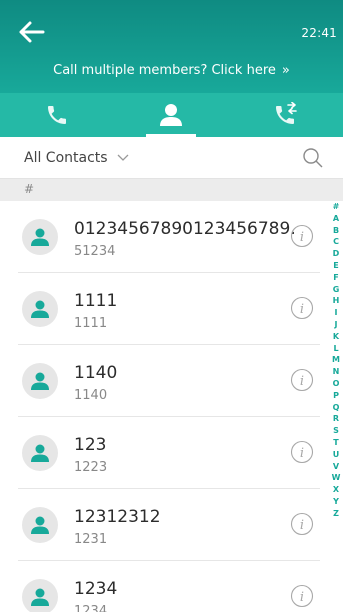 Image resolution: width=343 pixels, height=612 pixels. Describe the element at coordinates (91, 608) in the screenshot. I see `contact-number: 1234` at that location.